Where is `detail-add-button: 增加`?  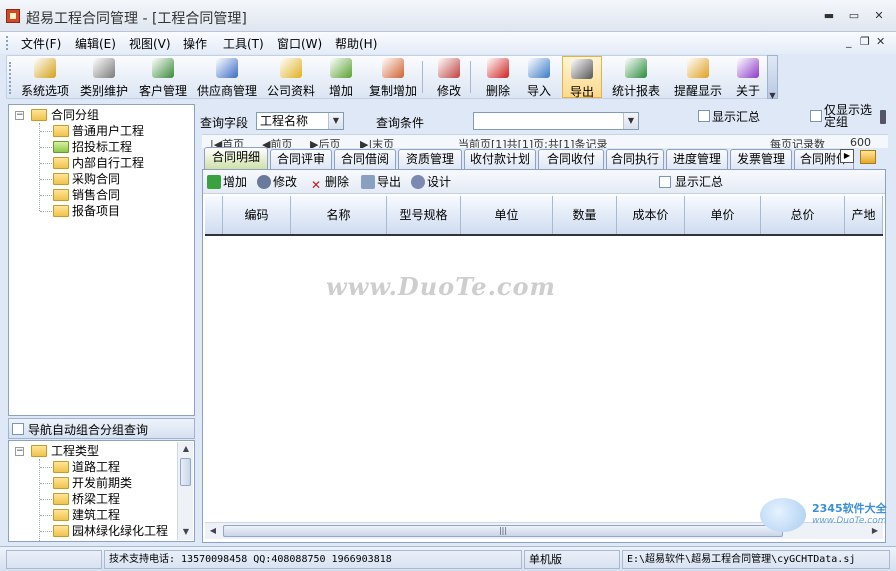
detail-add-button: 增加 is located at coordinates (227, 182).